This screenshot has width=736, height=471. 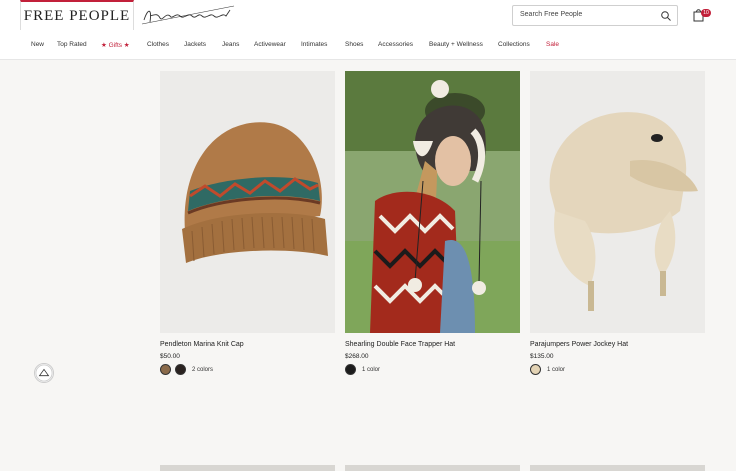 I want to click on color-swatches: 2 colors, so click(x=186, y=369).